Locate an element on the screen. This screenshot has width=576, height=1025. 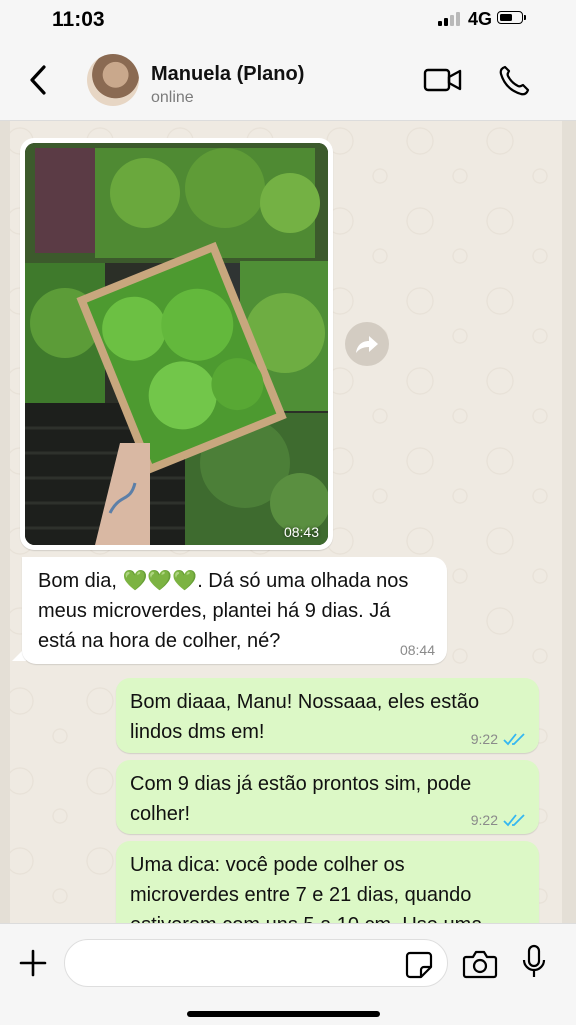
contact-status: online is located at coordinates (172, 97).